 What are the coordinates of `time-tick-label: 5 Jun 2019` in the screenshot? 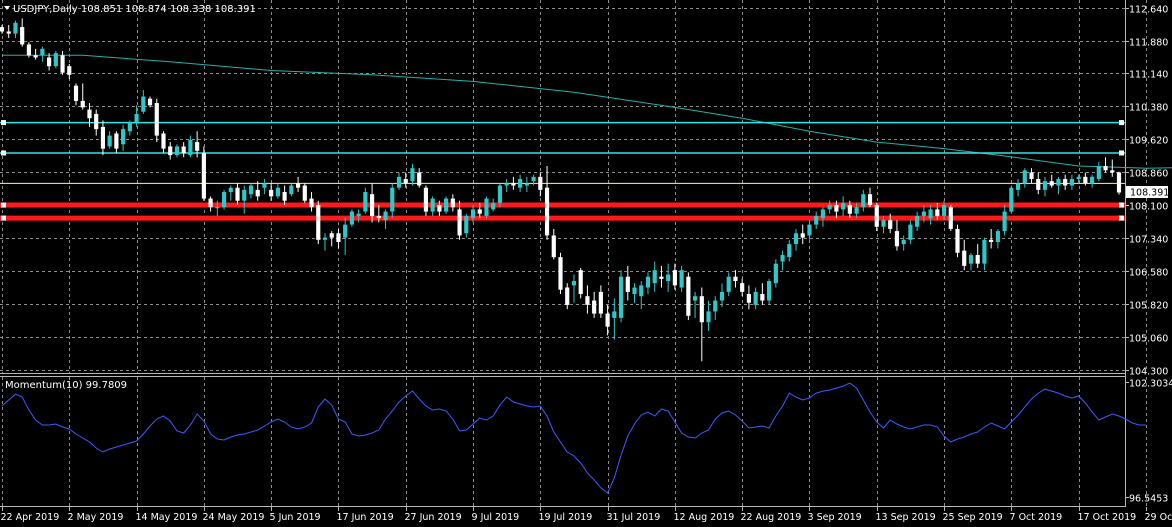 It's located at (295, 517).